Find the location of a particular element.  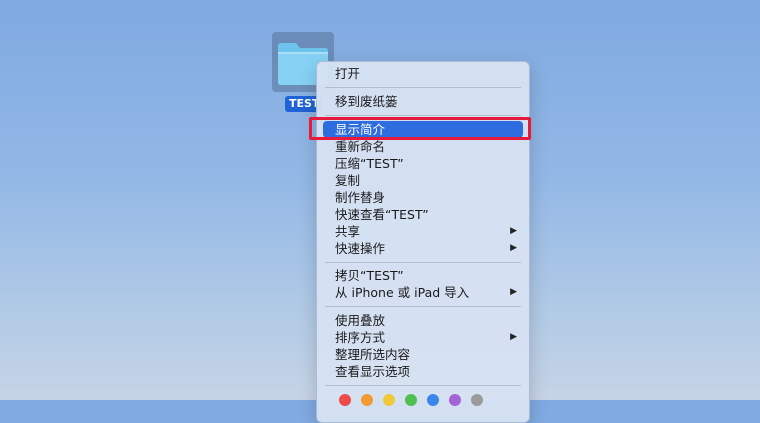

menu-item-label: 压缩“TEST” is located at coordinates (369, 163).